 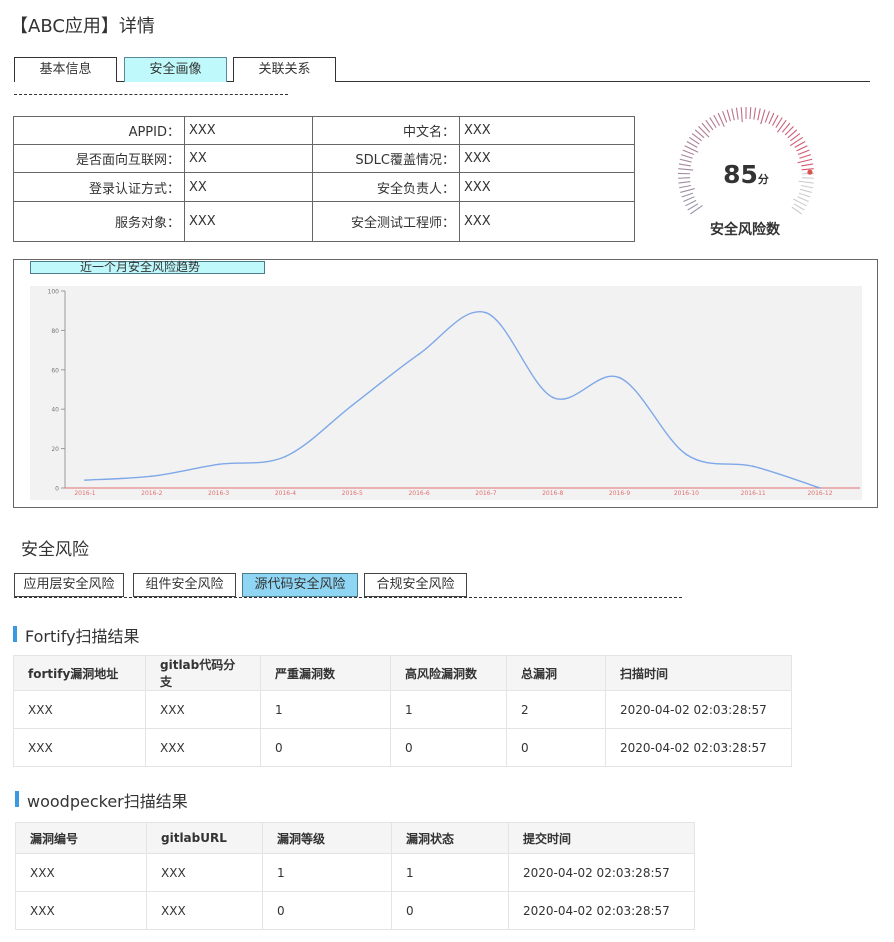 What do you see at coordinates (57, 489) in the screenshot?
I see `y-tick-label: 0` at bounding box center [57, 489].